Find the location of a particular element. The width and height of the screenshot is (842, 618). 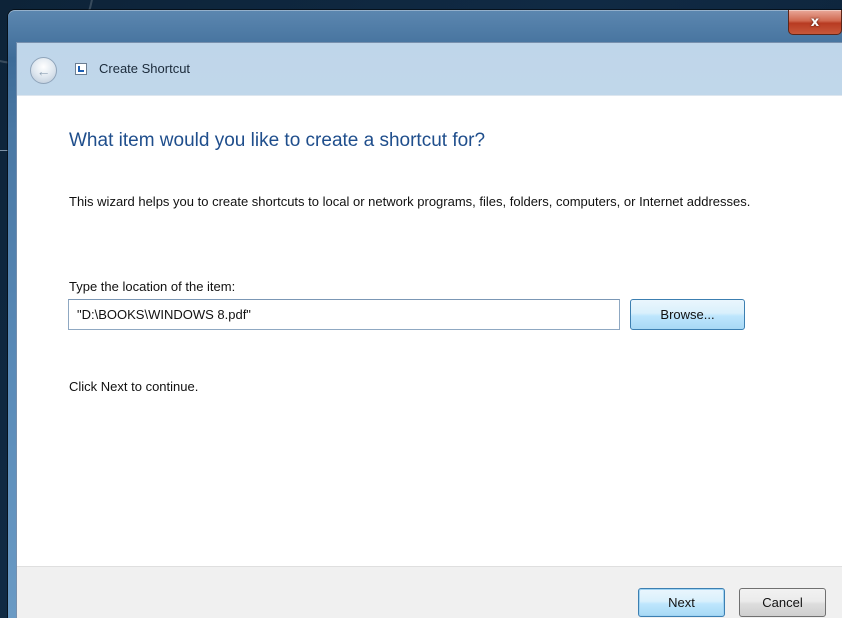

shortcut-icon is located at coordinates (81, 69).